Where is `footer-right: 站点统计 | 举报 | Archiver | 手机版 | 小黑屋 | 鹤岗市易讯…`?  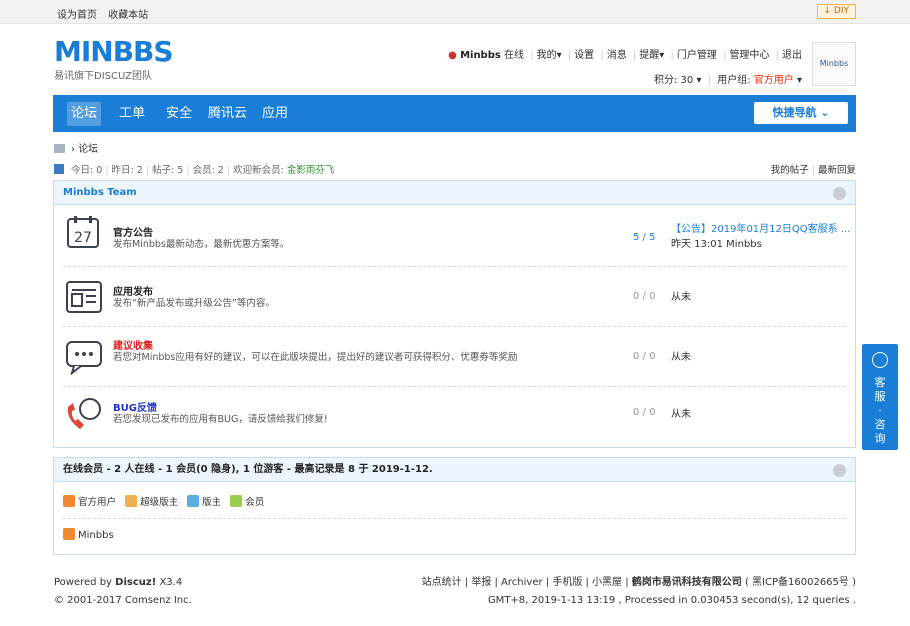
footer-right: 站点统计 | 举报 | Archiver | 手机版 | 小黑屋 | 鹤岗市易讯… is located at coordinates (639, 592).